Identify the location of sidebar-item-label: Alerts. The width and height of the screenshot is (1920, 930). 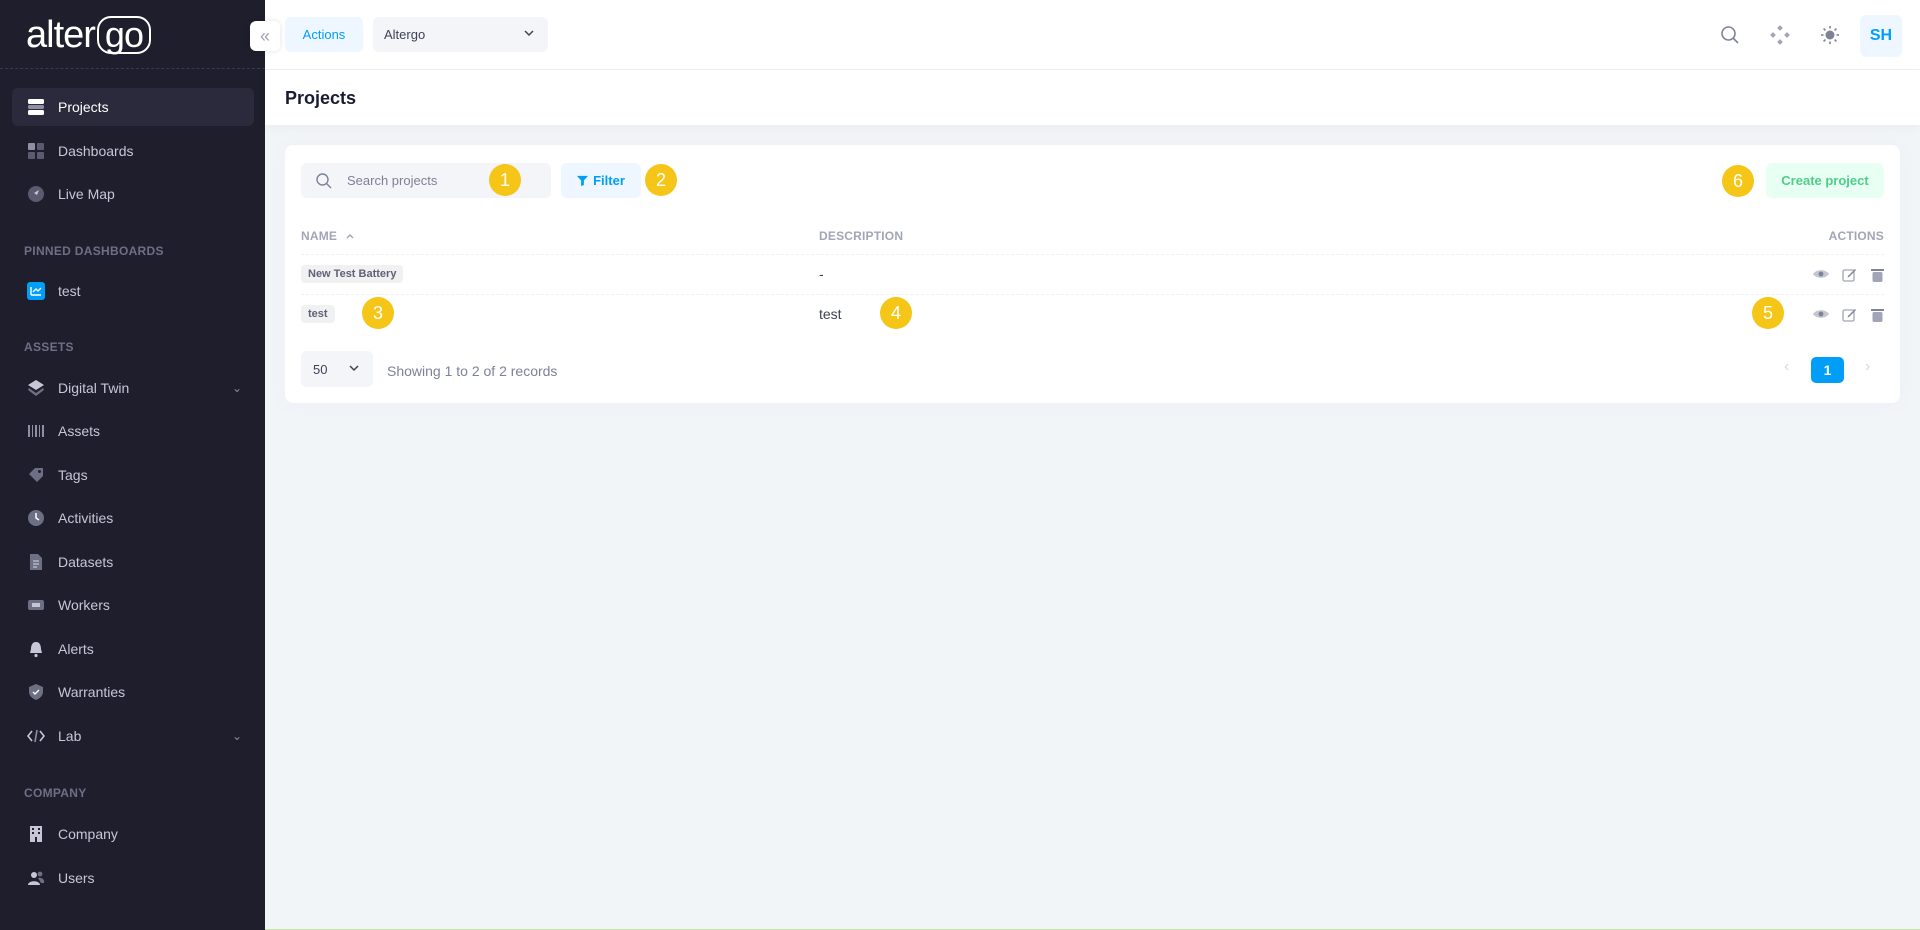
(76, 649).